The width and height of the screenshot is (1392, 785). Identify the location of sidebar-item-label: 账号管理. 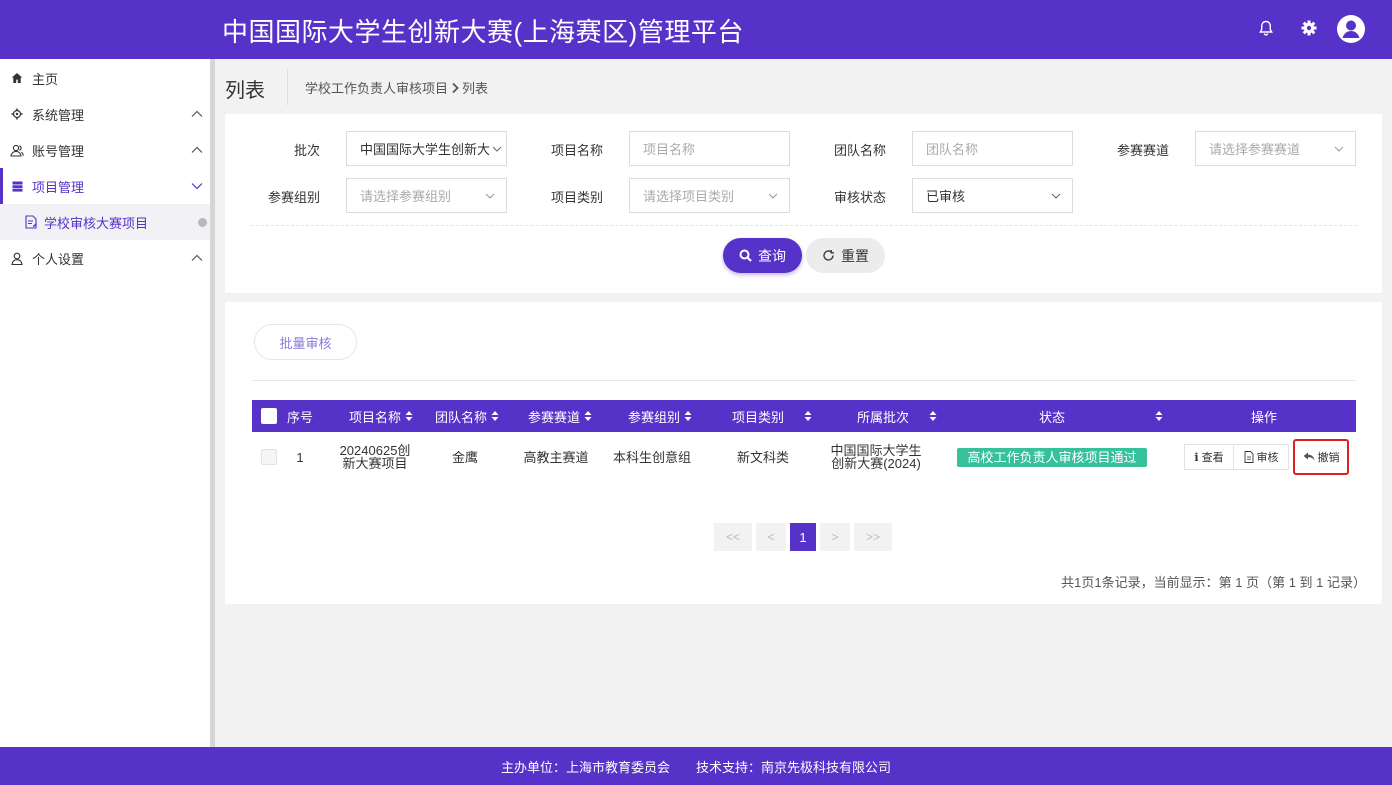
(58, 151).